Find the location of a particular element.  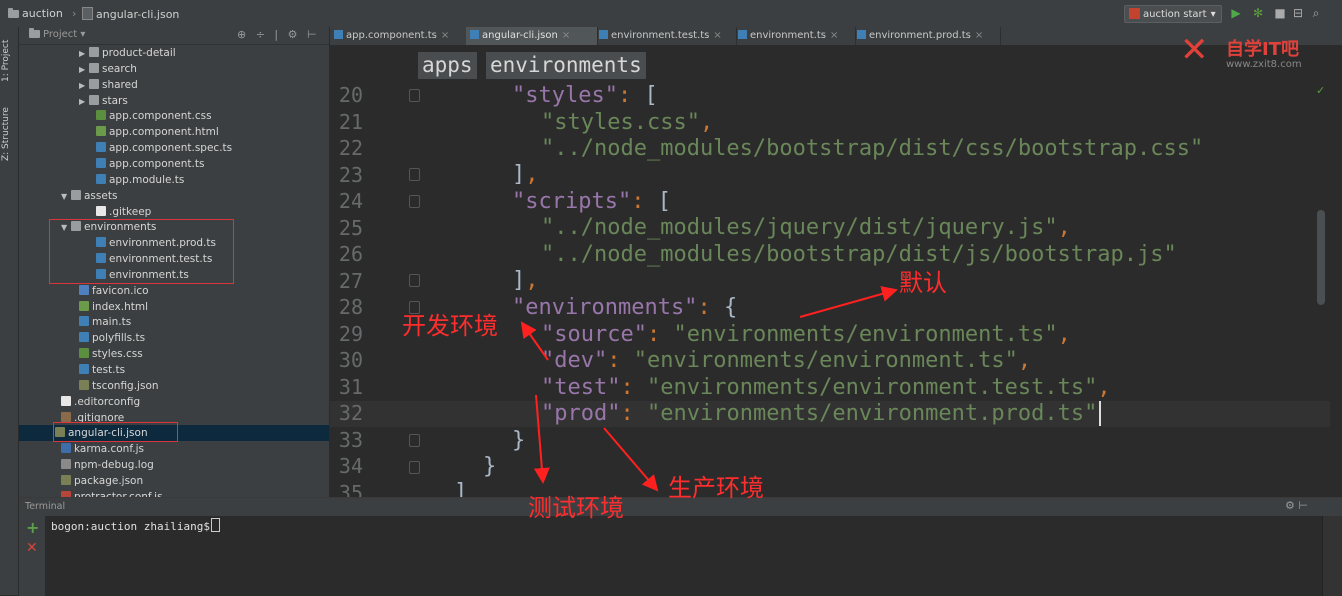

gear-icon: ⚙ ⊢ is located at coordinates (1296, 505).